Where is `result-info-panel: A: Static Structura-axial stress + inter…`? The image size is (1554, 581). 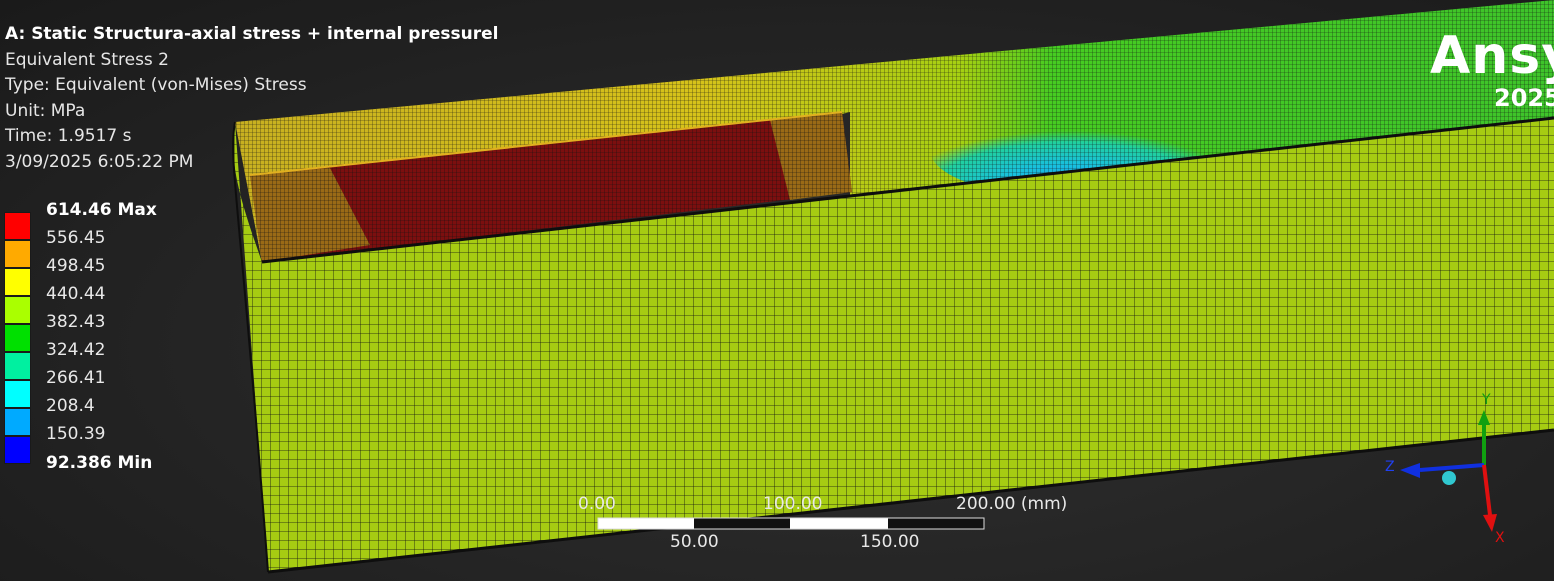
result-info-panel: A: Static Structura-axial stress + inter… is located at coordinates (251, 98).